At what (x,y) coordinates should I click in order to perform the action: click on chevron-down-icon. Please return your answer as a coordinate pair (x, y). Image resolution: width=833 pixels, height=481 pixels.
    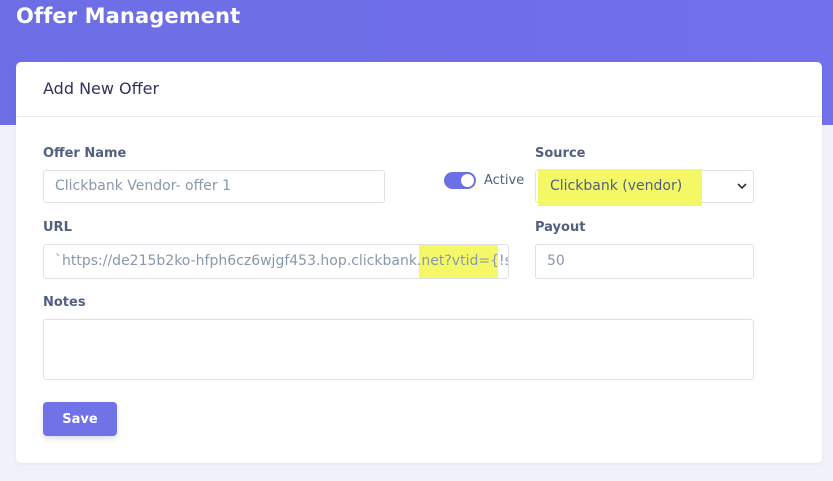
    Looking at the image, I should click on (742, 186).